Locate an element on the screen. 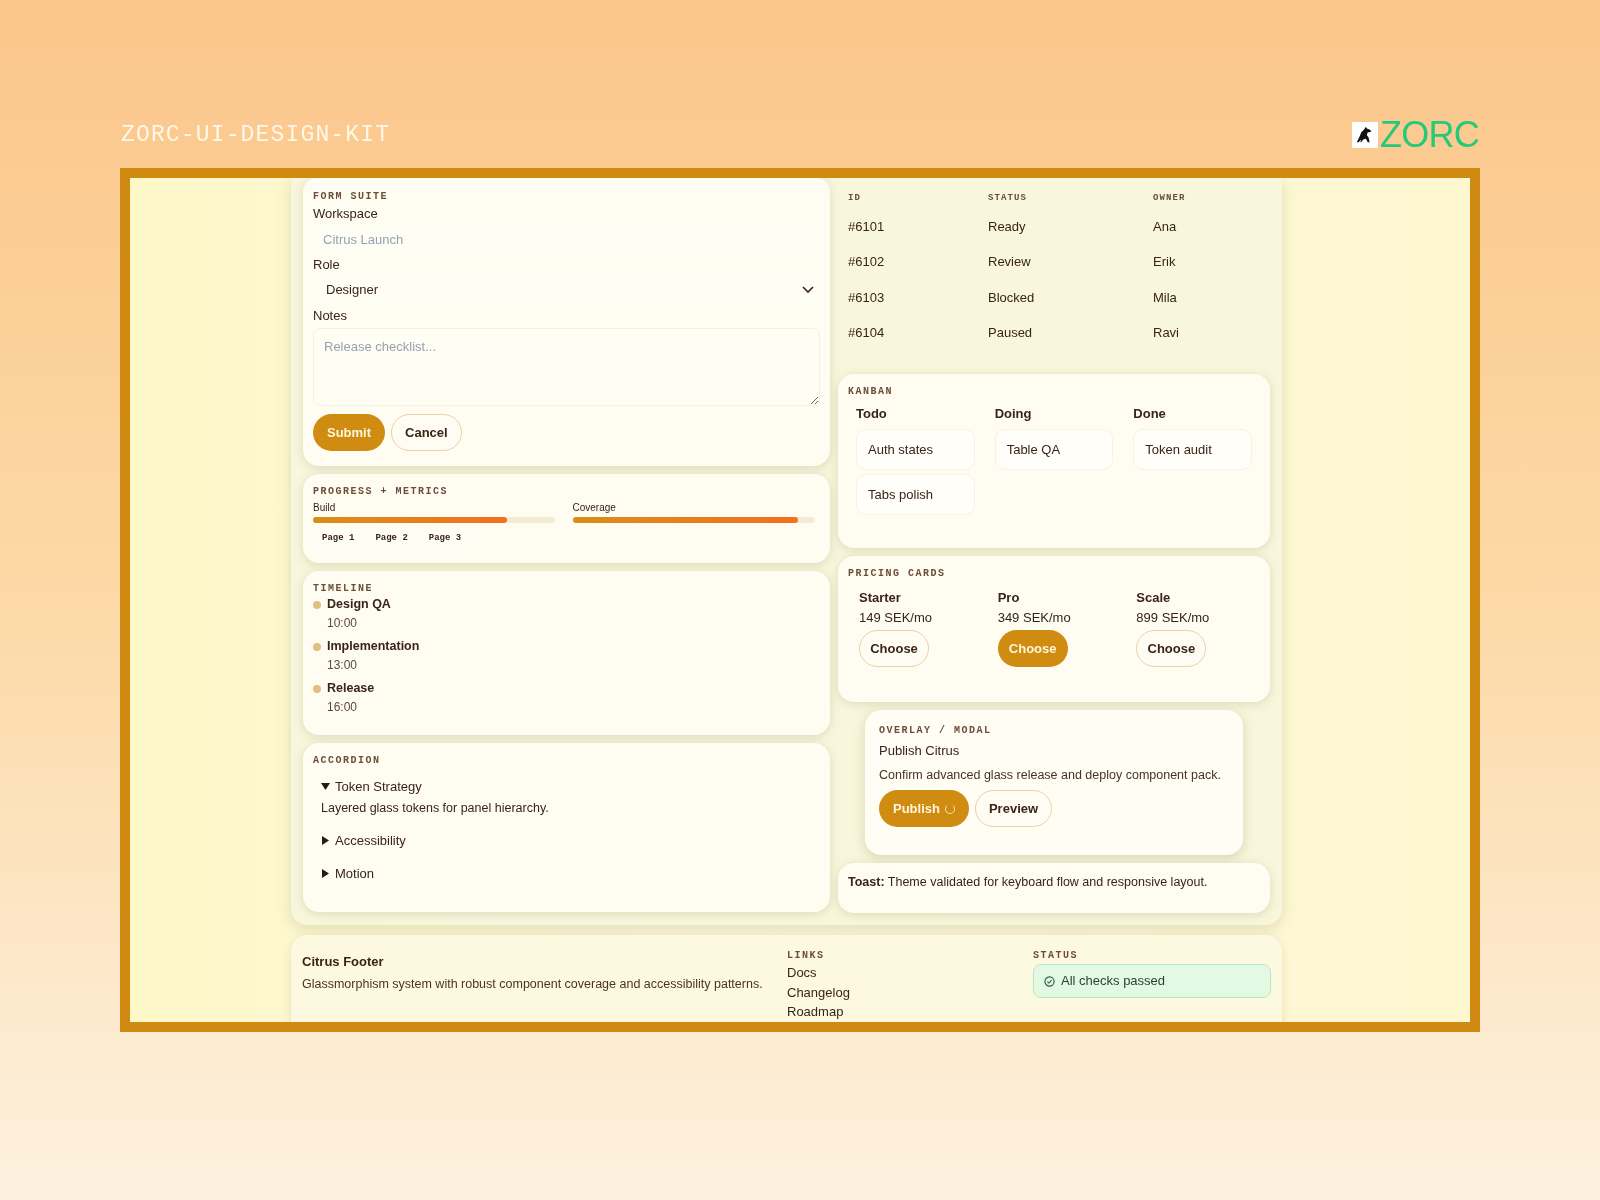 This screenshot has width=1600, height=1200. page-button: Page 2 is located at coordinates (391, 539).